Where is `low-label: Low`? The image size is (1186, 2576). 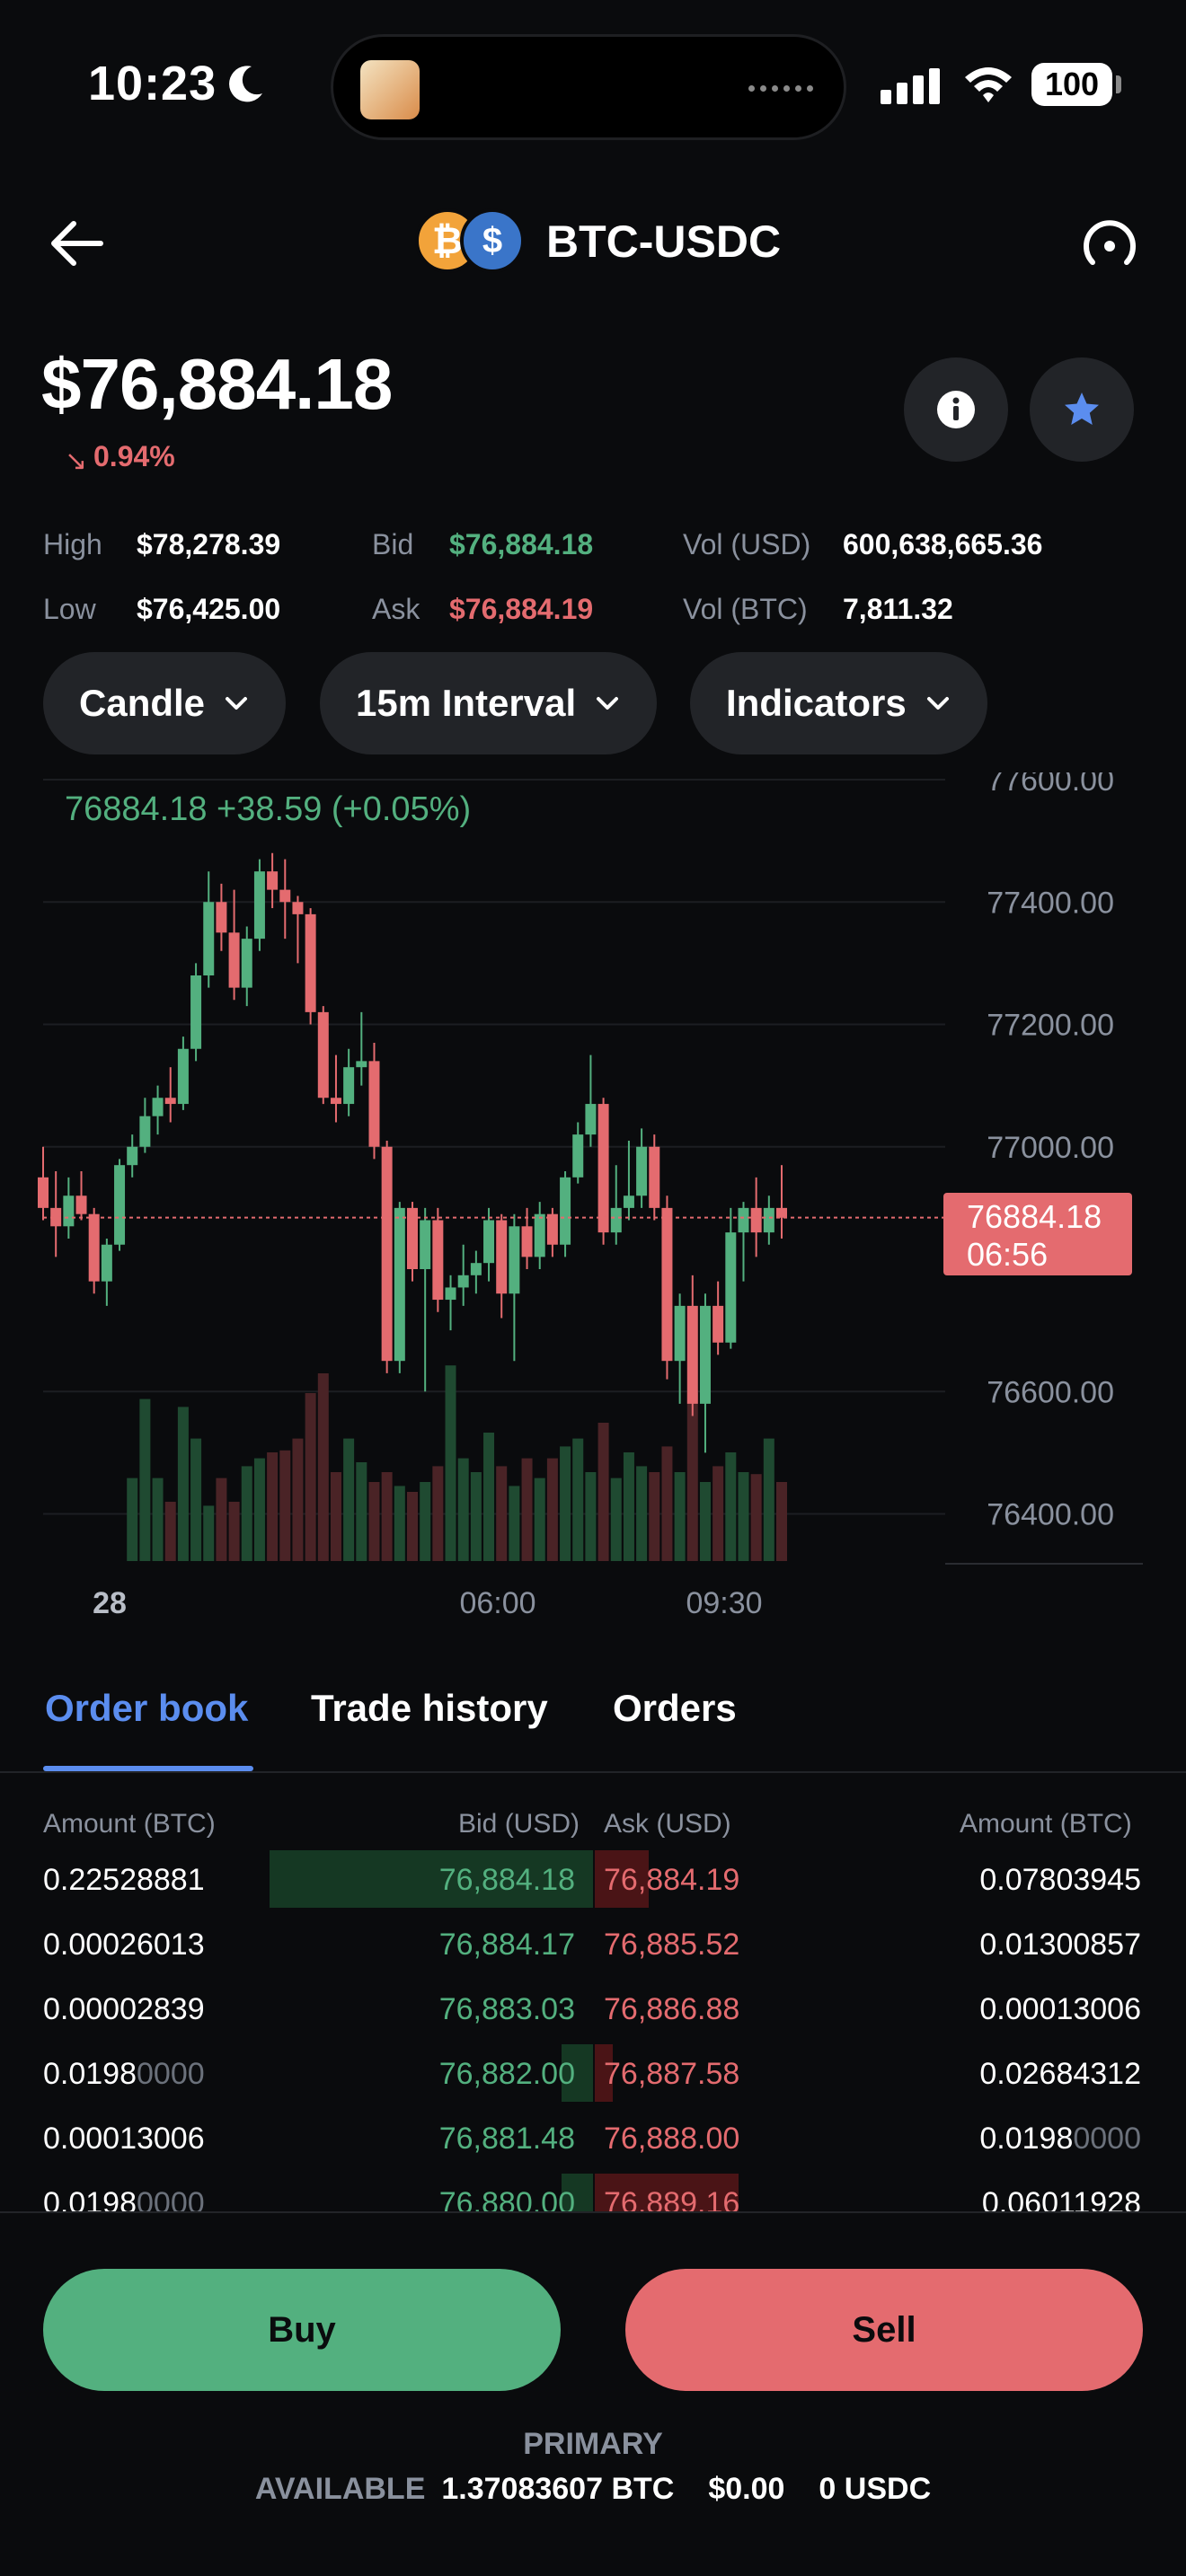
low-label: Low is located at coordinates (69, 609).